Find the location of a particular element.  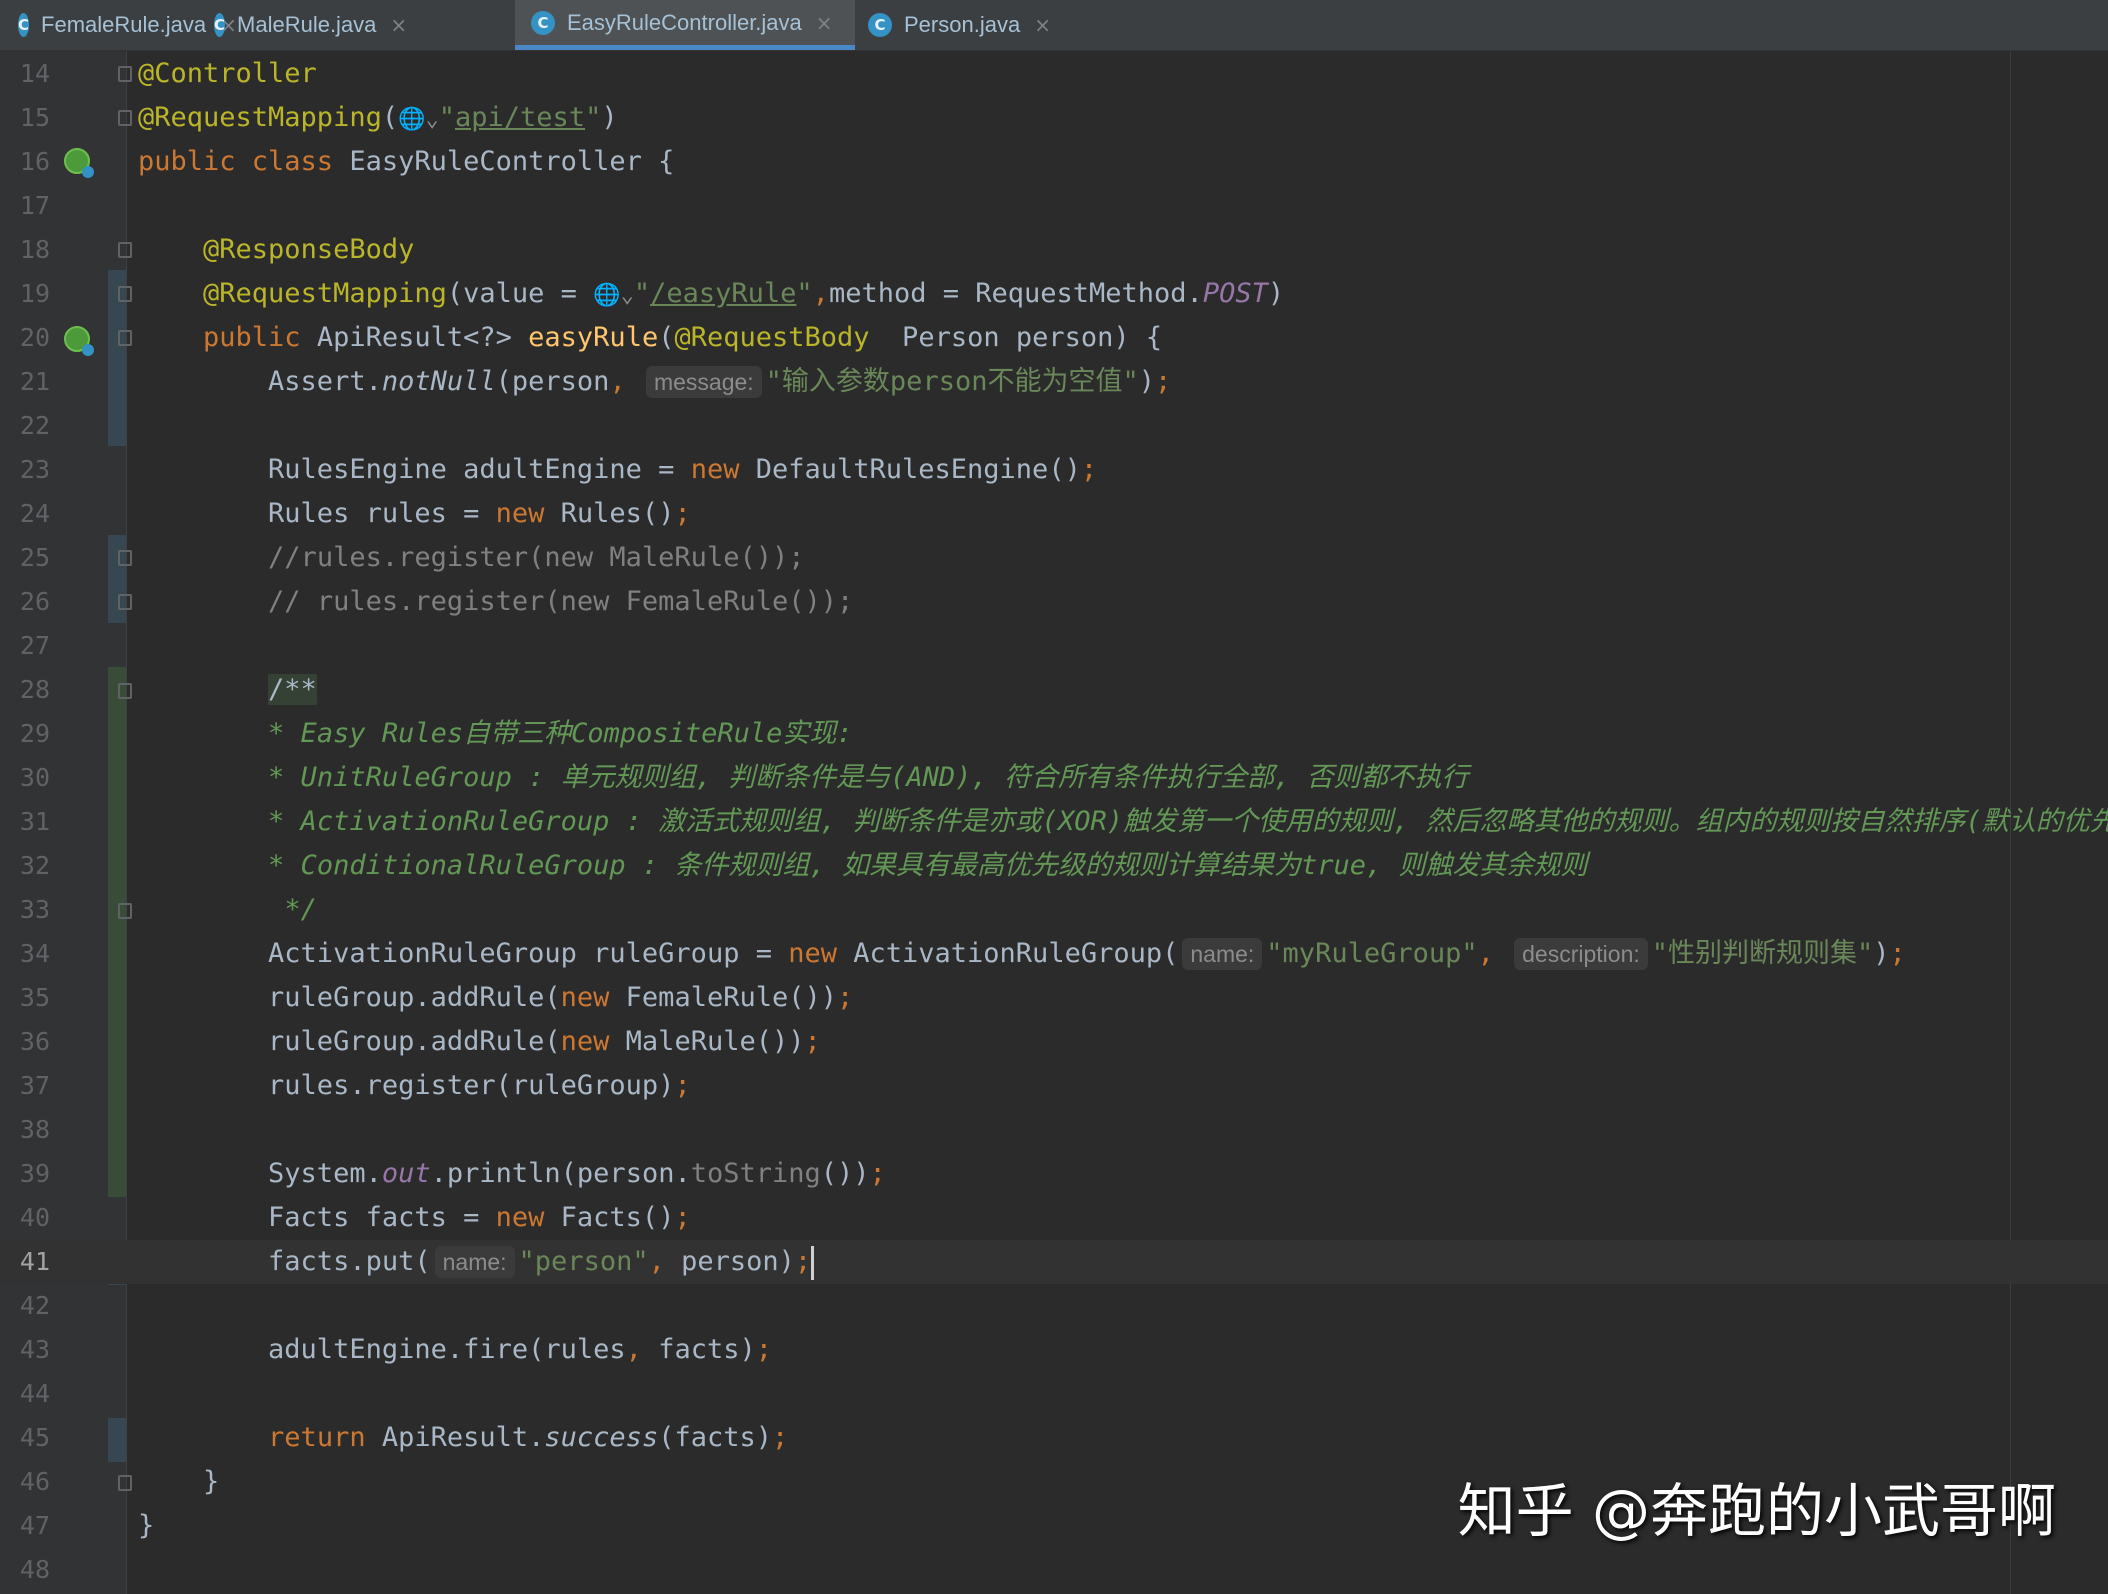

code-line: 41 facts.put(name: "person", person); is located at coordinates (1054, 1262).